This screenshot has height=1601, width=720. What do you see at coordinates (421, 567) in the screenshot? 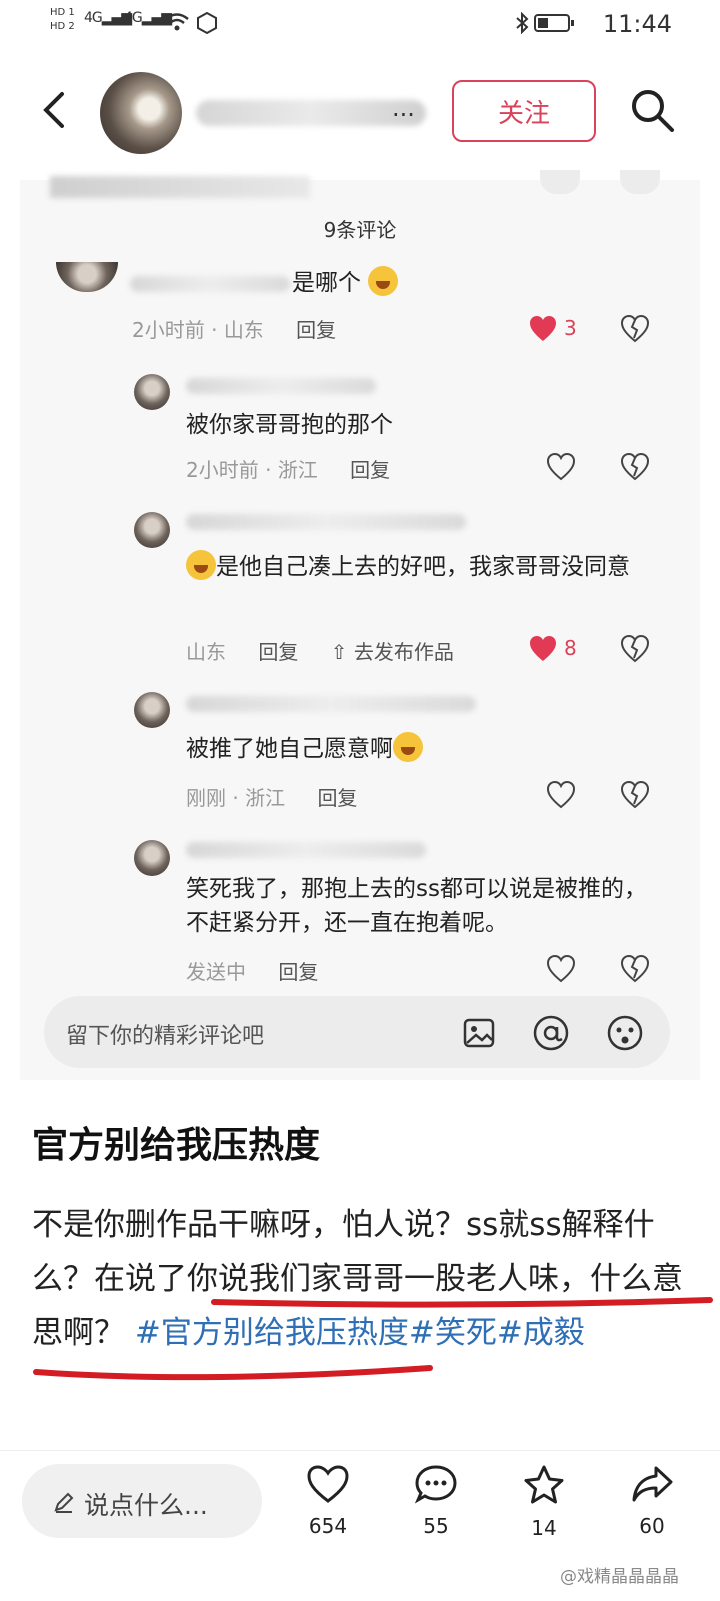
I see `comment-text: 是他自己凑上去的好吧，我家哥哥没同意` at bounding box center [421, 567].